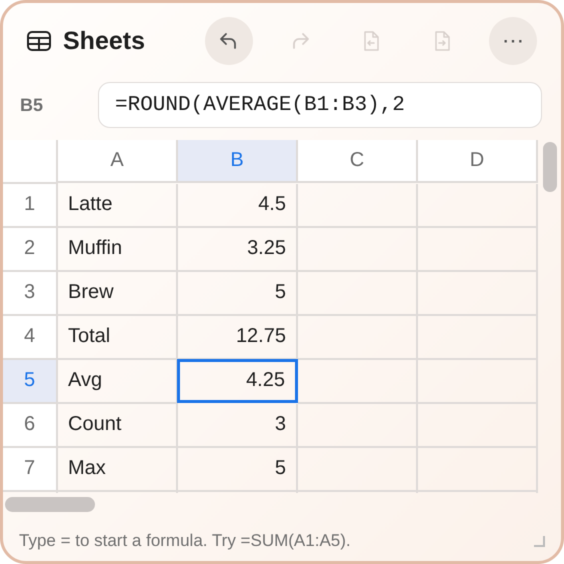 Image resolution: width=564 pixels, height=564 pixels. What do you see at coordinates (118, 250) in the screenshot?
I see `table-cell: Muffin` at bounding box center [118, 250].